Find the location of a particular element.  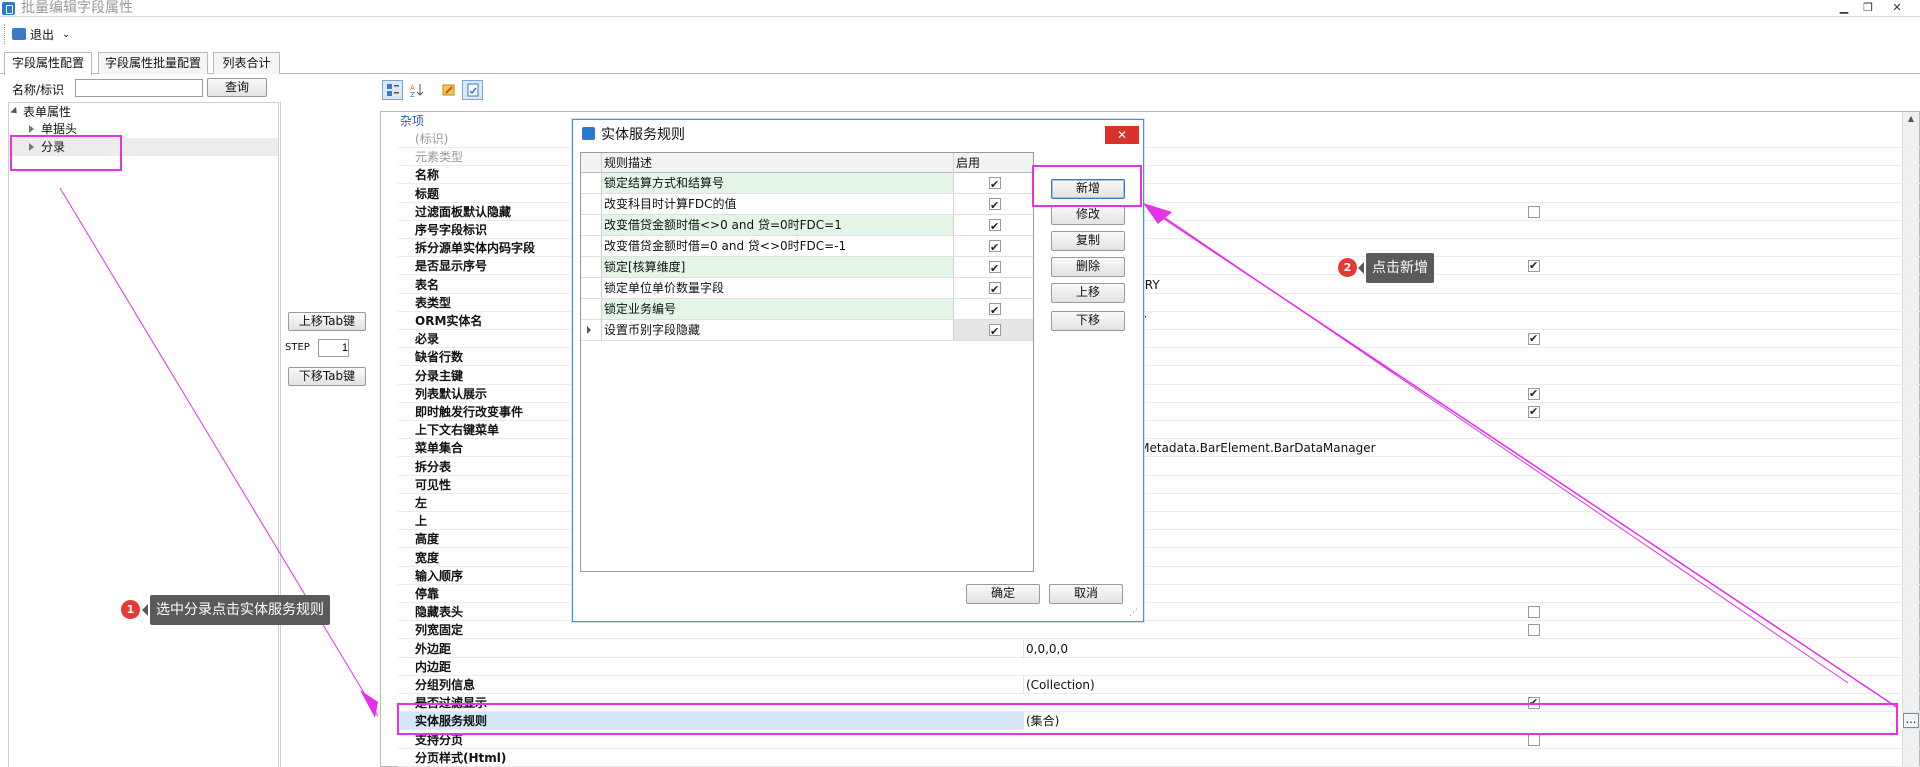

annotation-badge-1: 1 is located at coordinates (130, 609).